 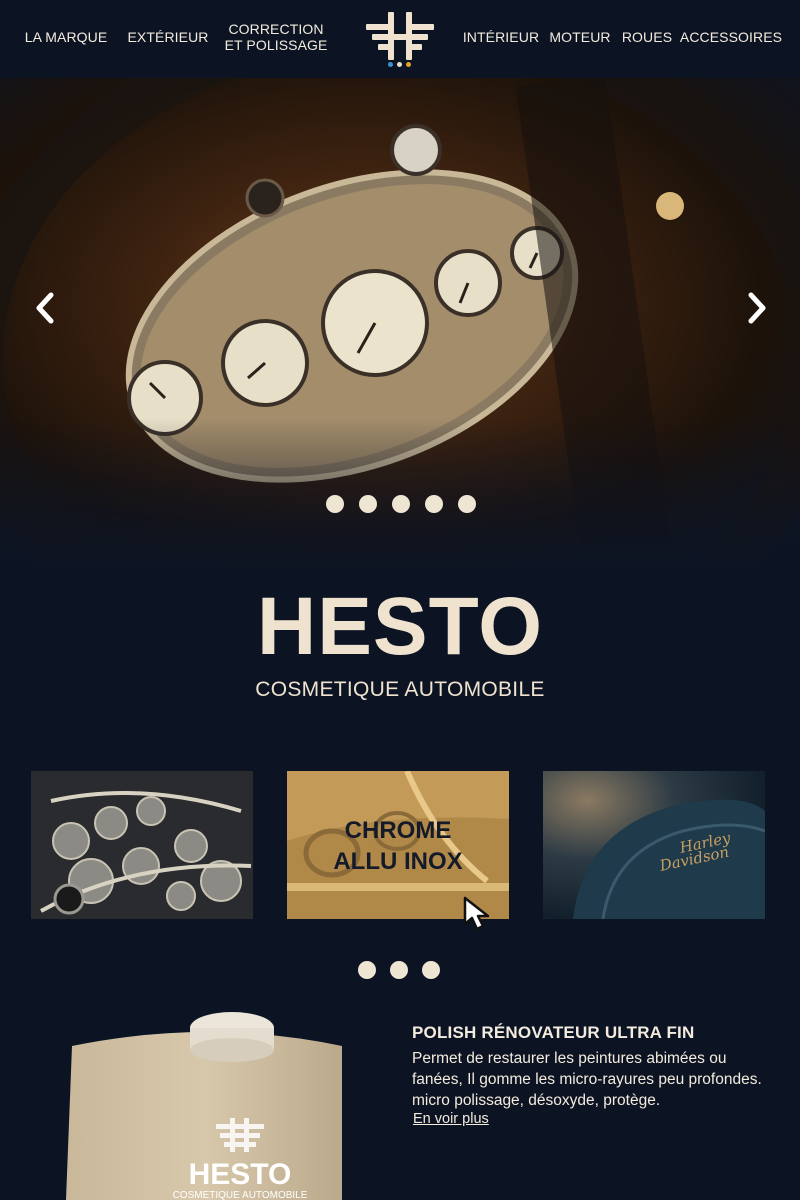 I want to click on card-chrome-label: CHROME ALLU INOX, so click(x=398, y=846).